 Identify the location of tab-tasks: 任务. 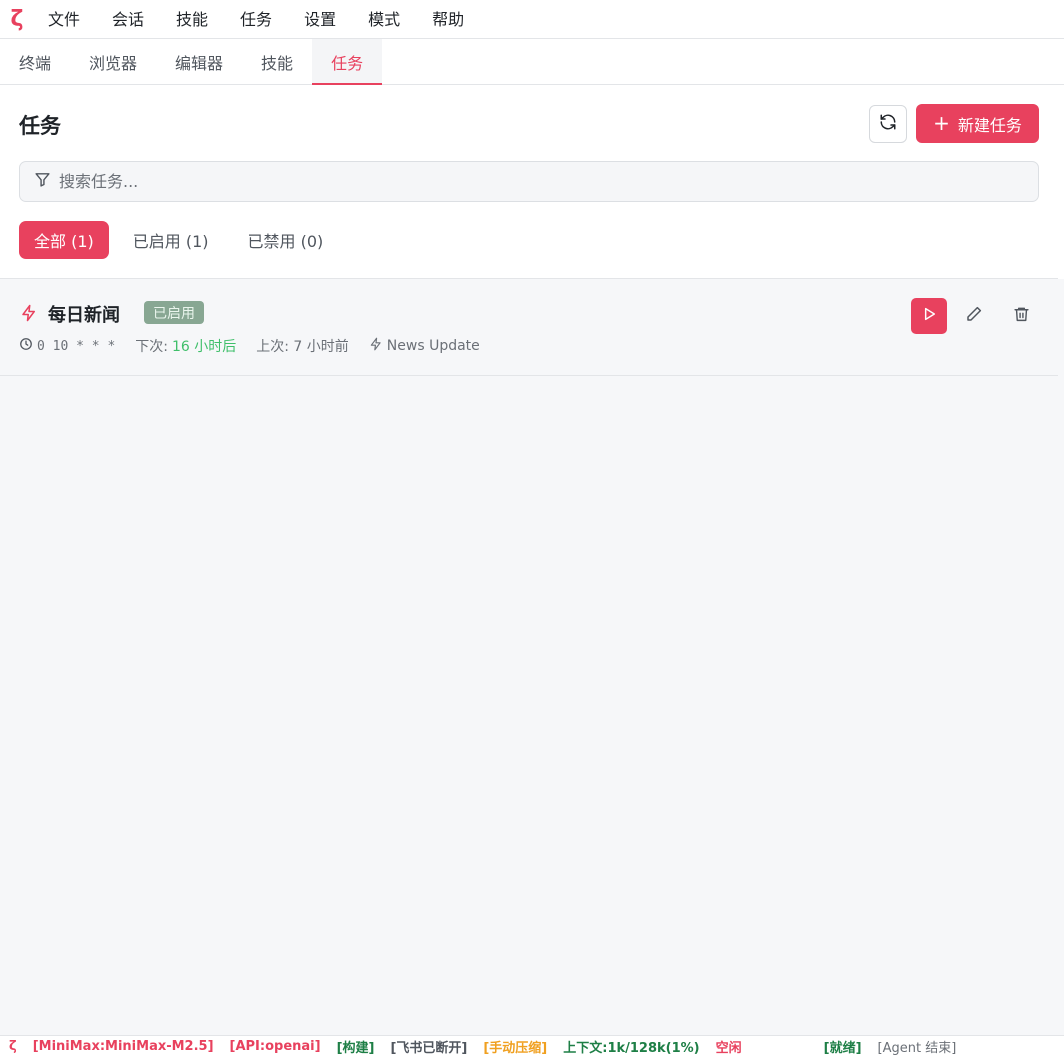
(347, 62).